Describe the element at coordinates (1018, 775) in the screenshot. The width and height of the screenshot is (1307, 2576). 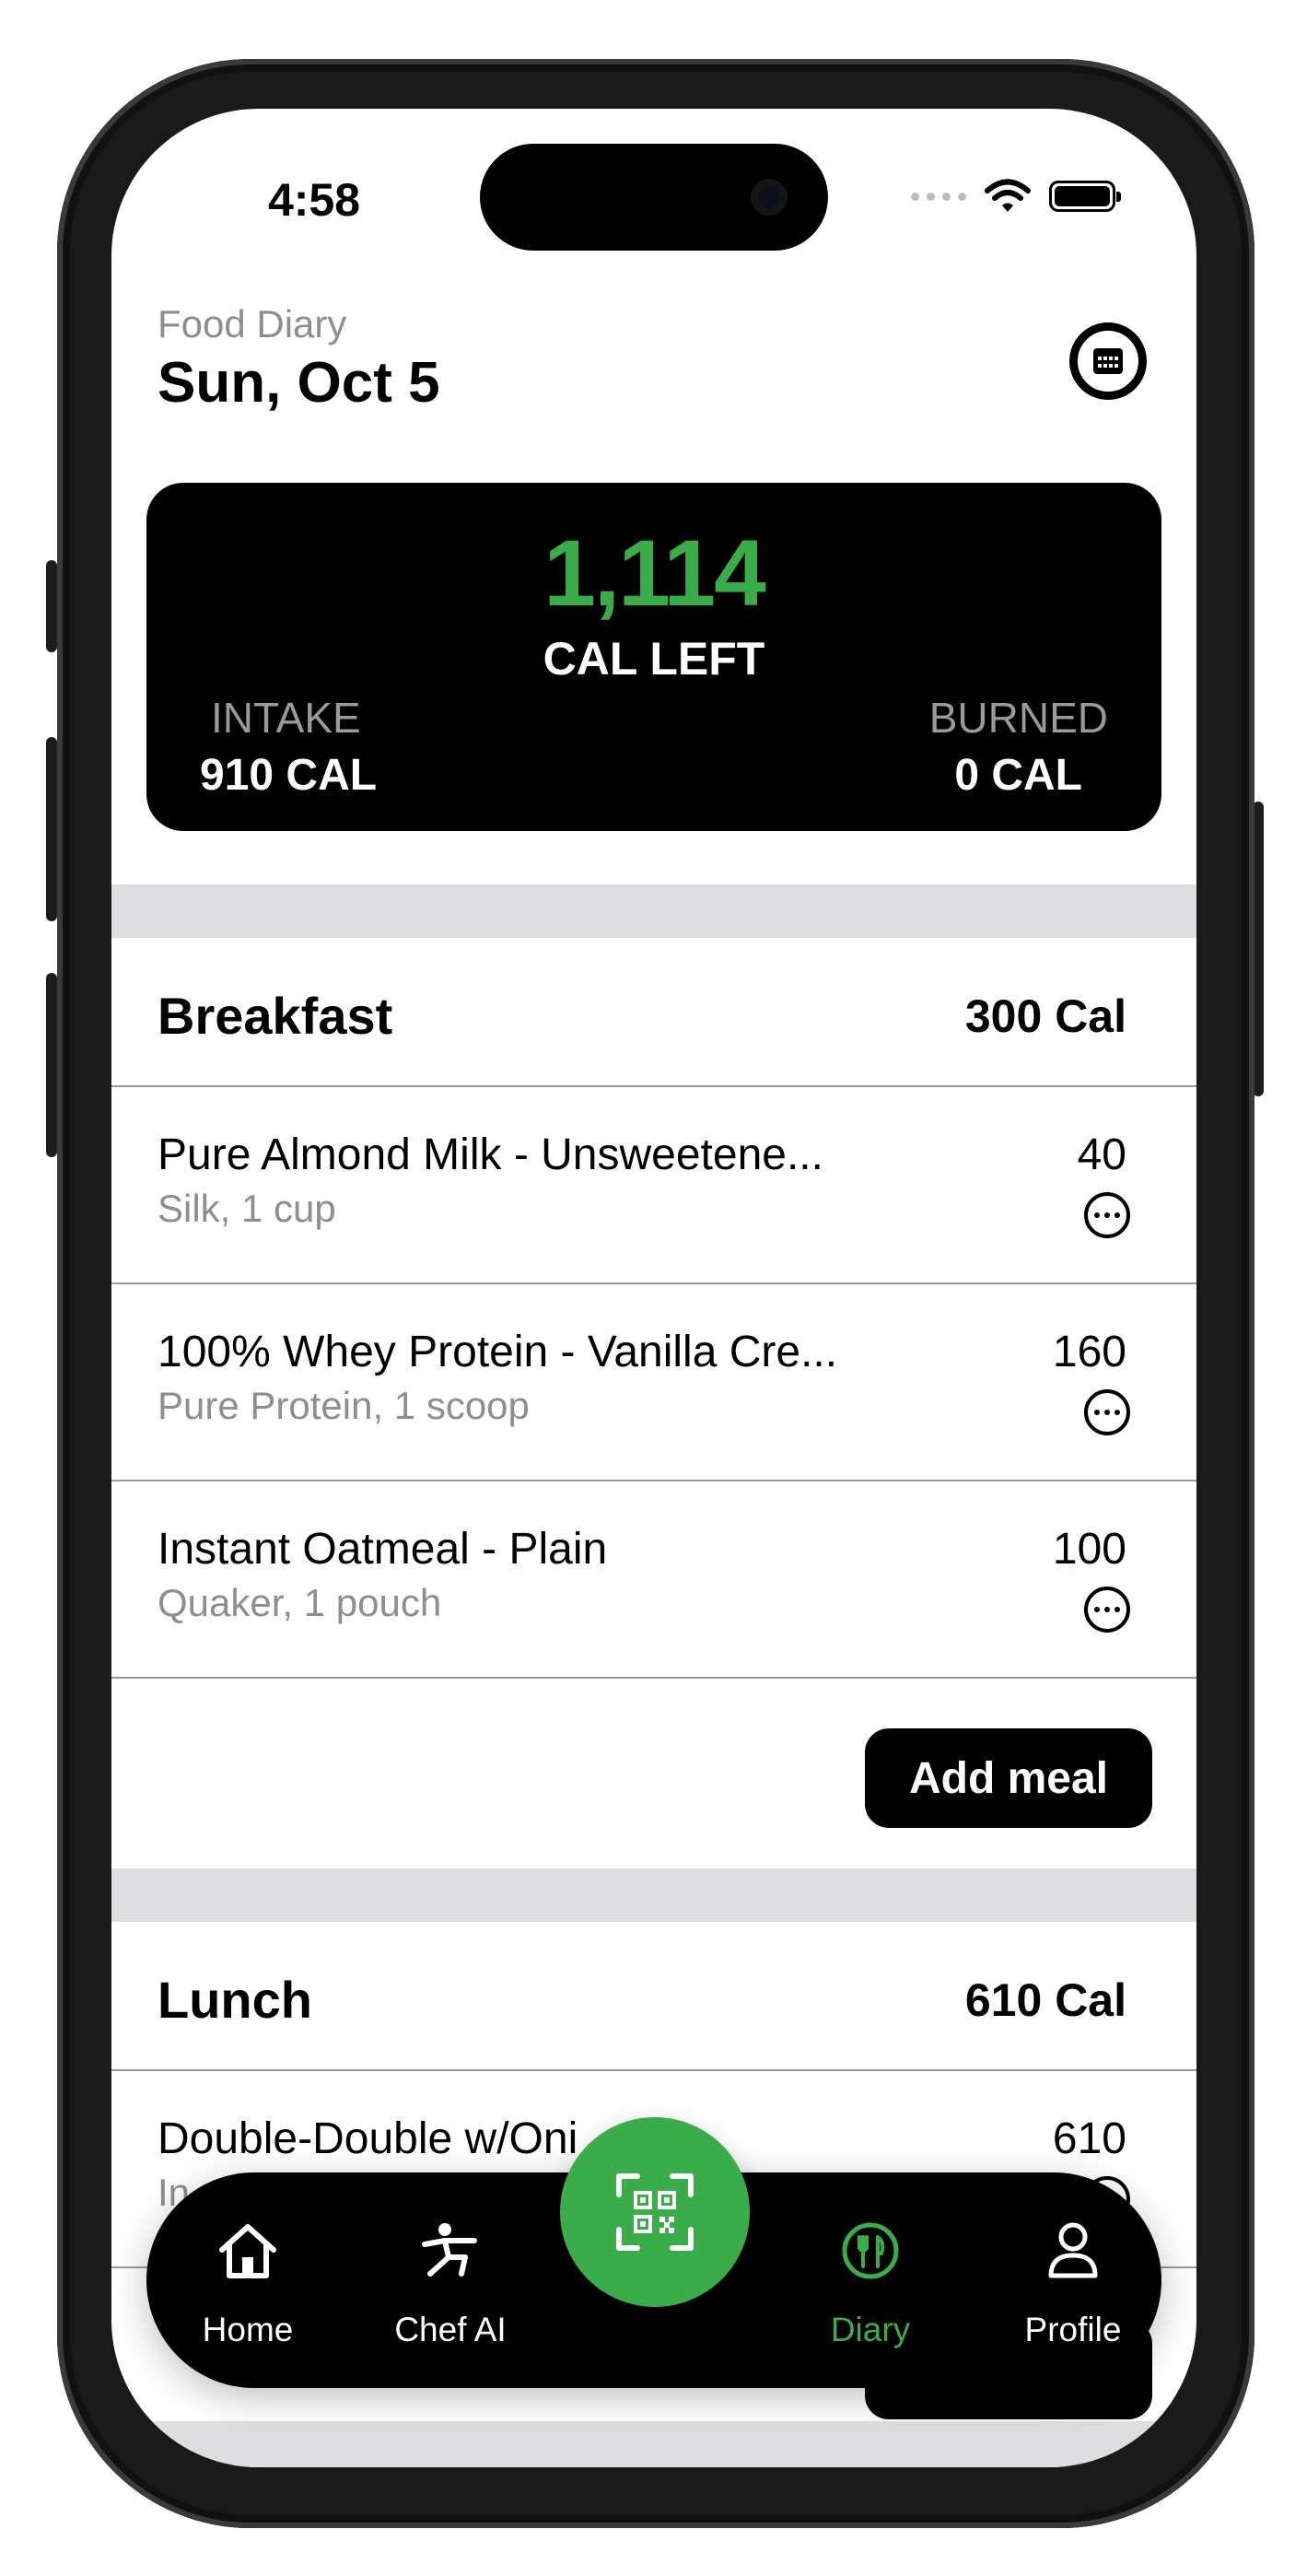
I see `burned-value: 0 CAL` at that location.